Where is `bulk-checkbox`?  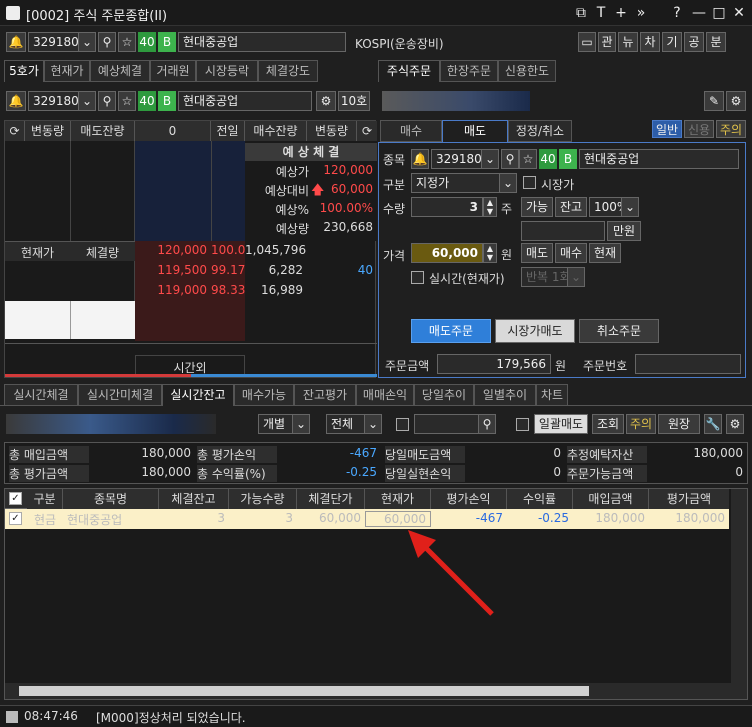
bulk-checkbox is located at coordinates (522, 424).